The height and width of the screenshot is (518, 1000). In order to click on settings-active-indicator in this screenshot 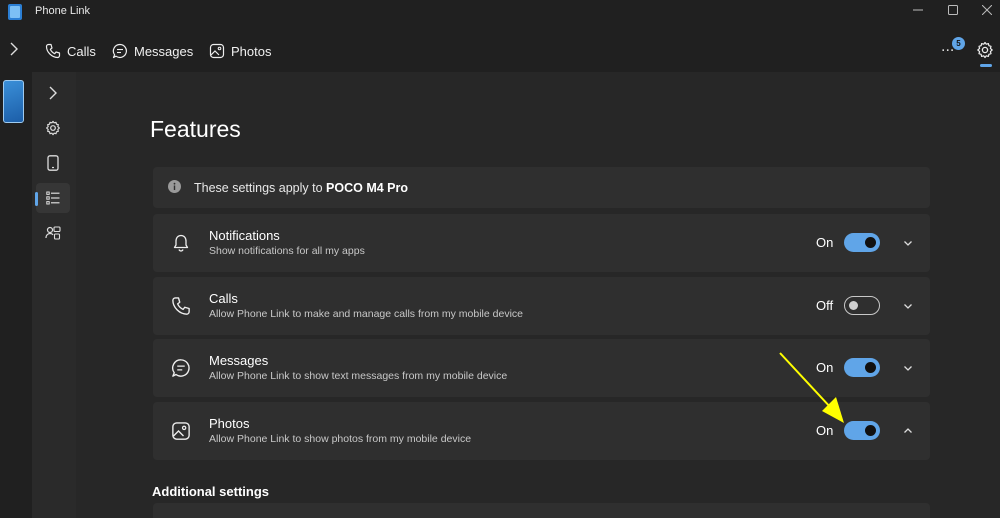, I will do `click(986, 65)`.